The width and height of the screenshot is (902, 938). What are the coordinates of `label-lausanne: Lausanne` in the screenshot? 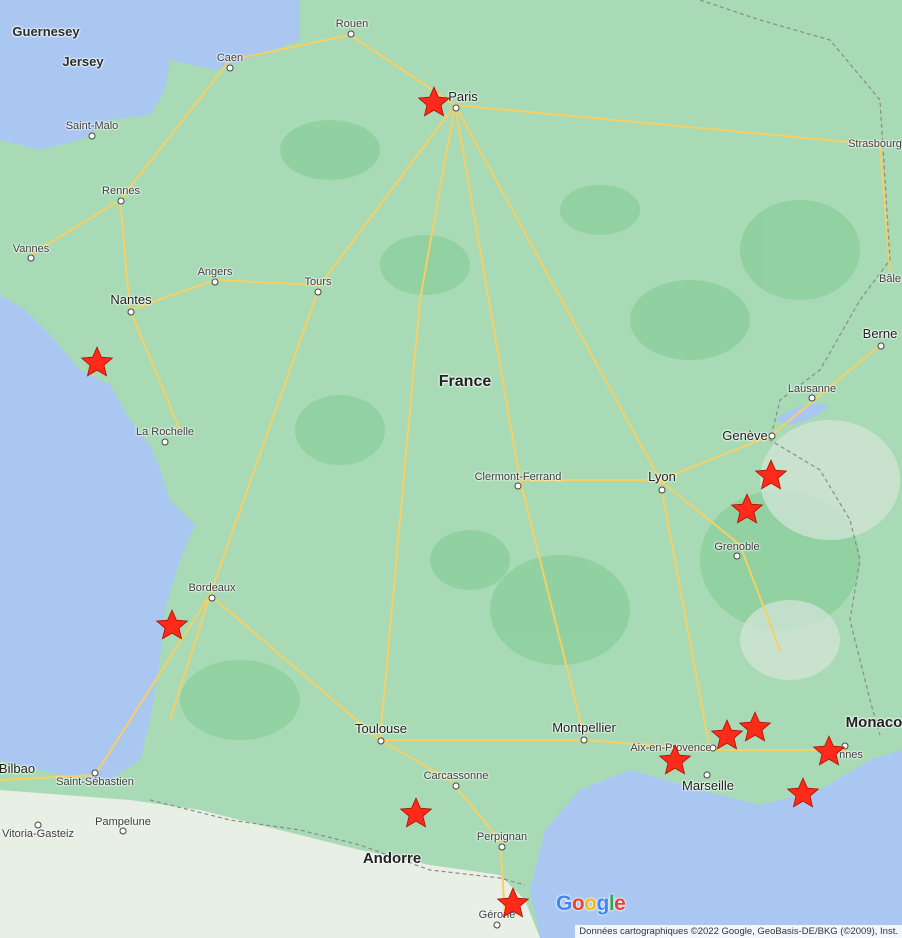 It's located at (812, 389).